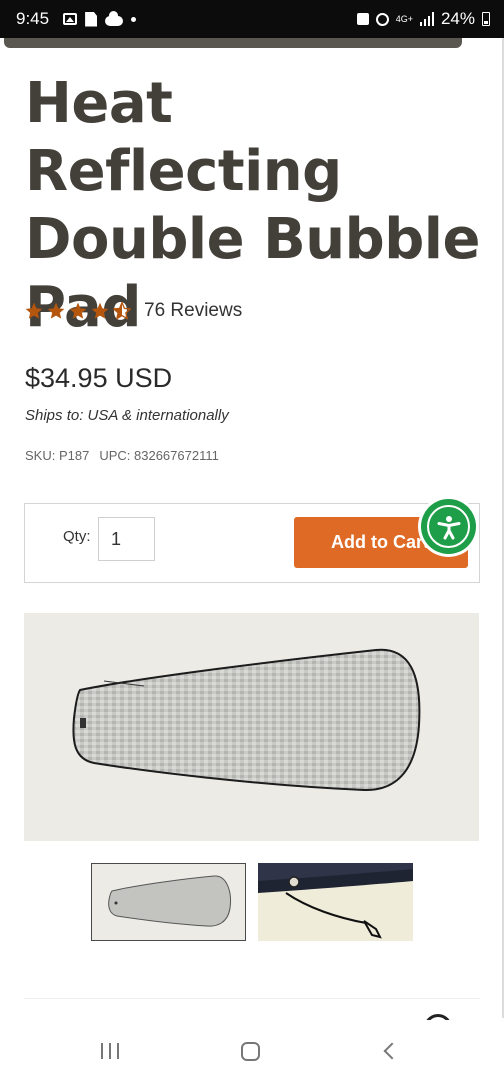  What do you see at coordinates (382, 19) in the screenshot?
I see `alarm-icon` at bounding box center [382, 19].